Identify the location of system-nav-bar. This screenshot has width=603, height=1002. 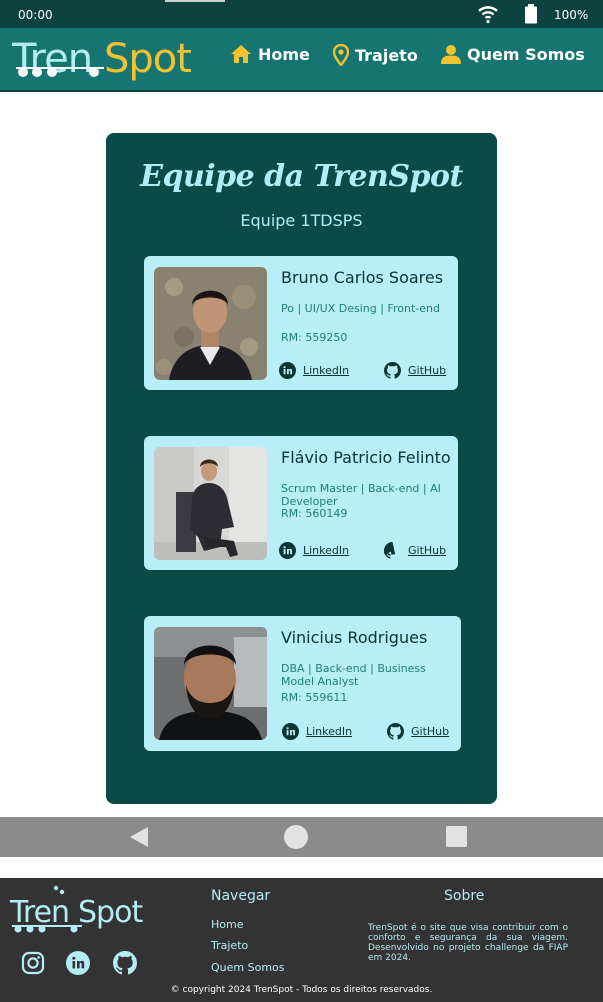
(301, 837).